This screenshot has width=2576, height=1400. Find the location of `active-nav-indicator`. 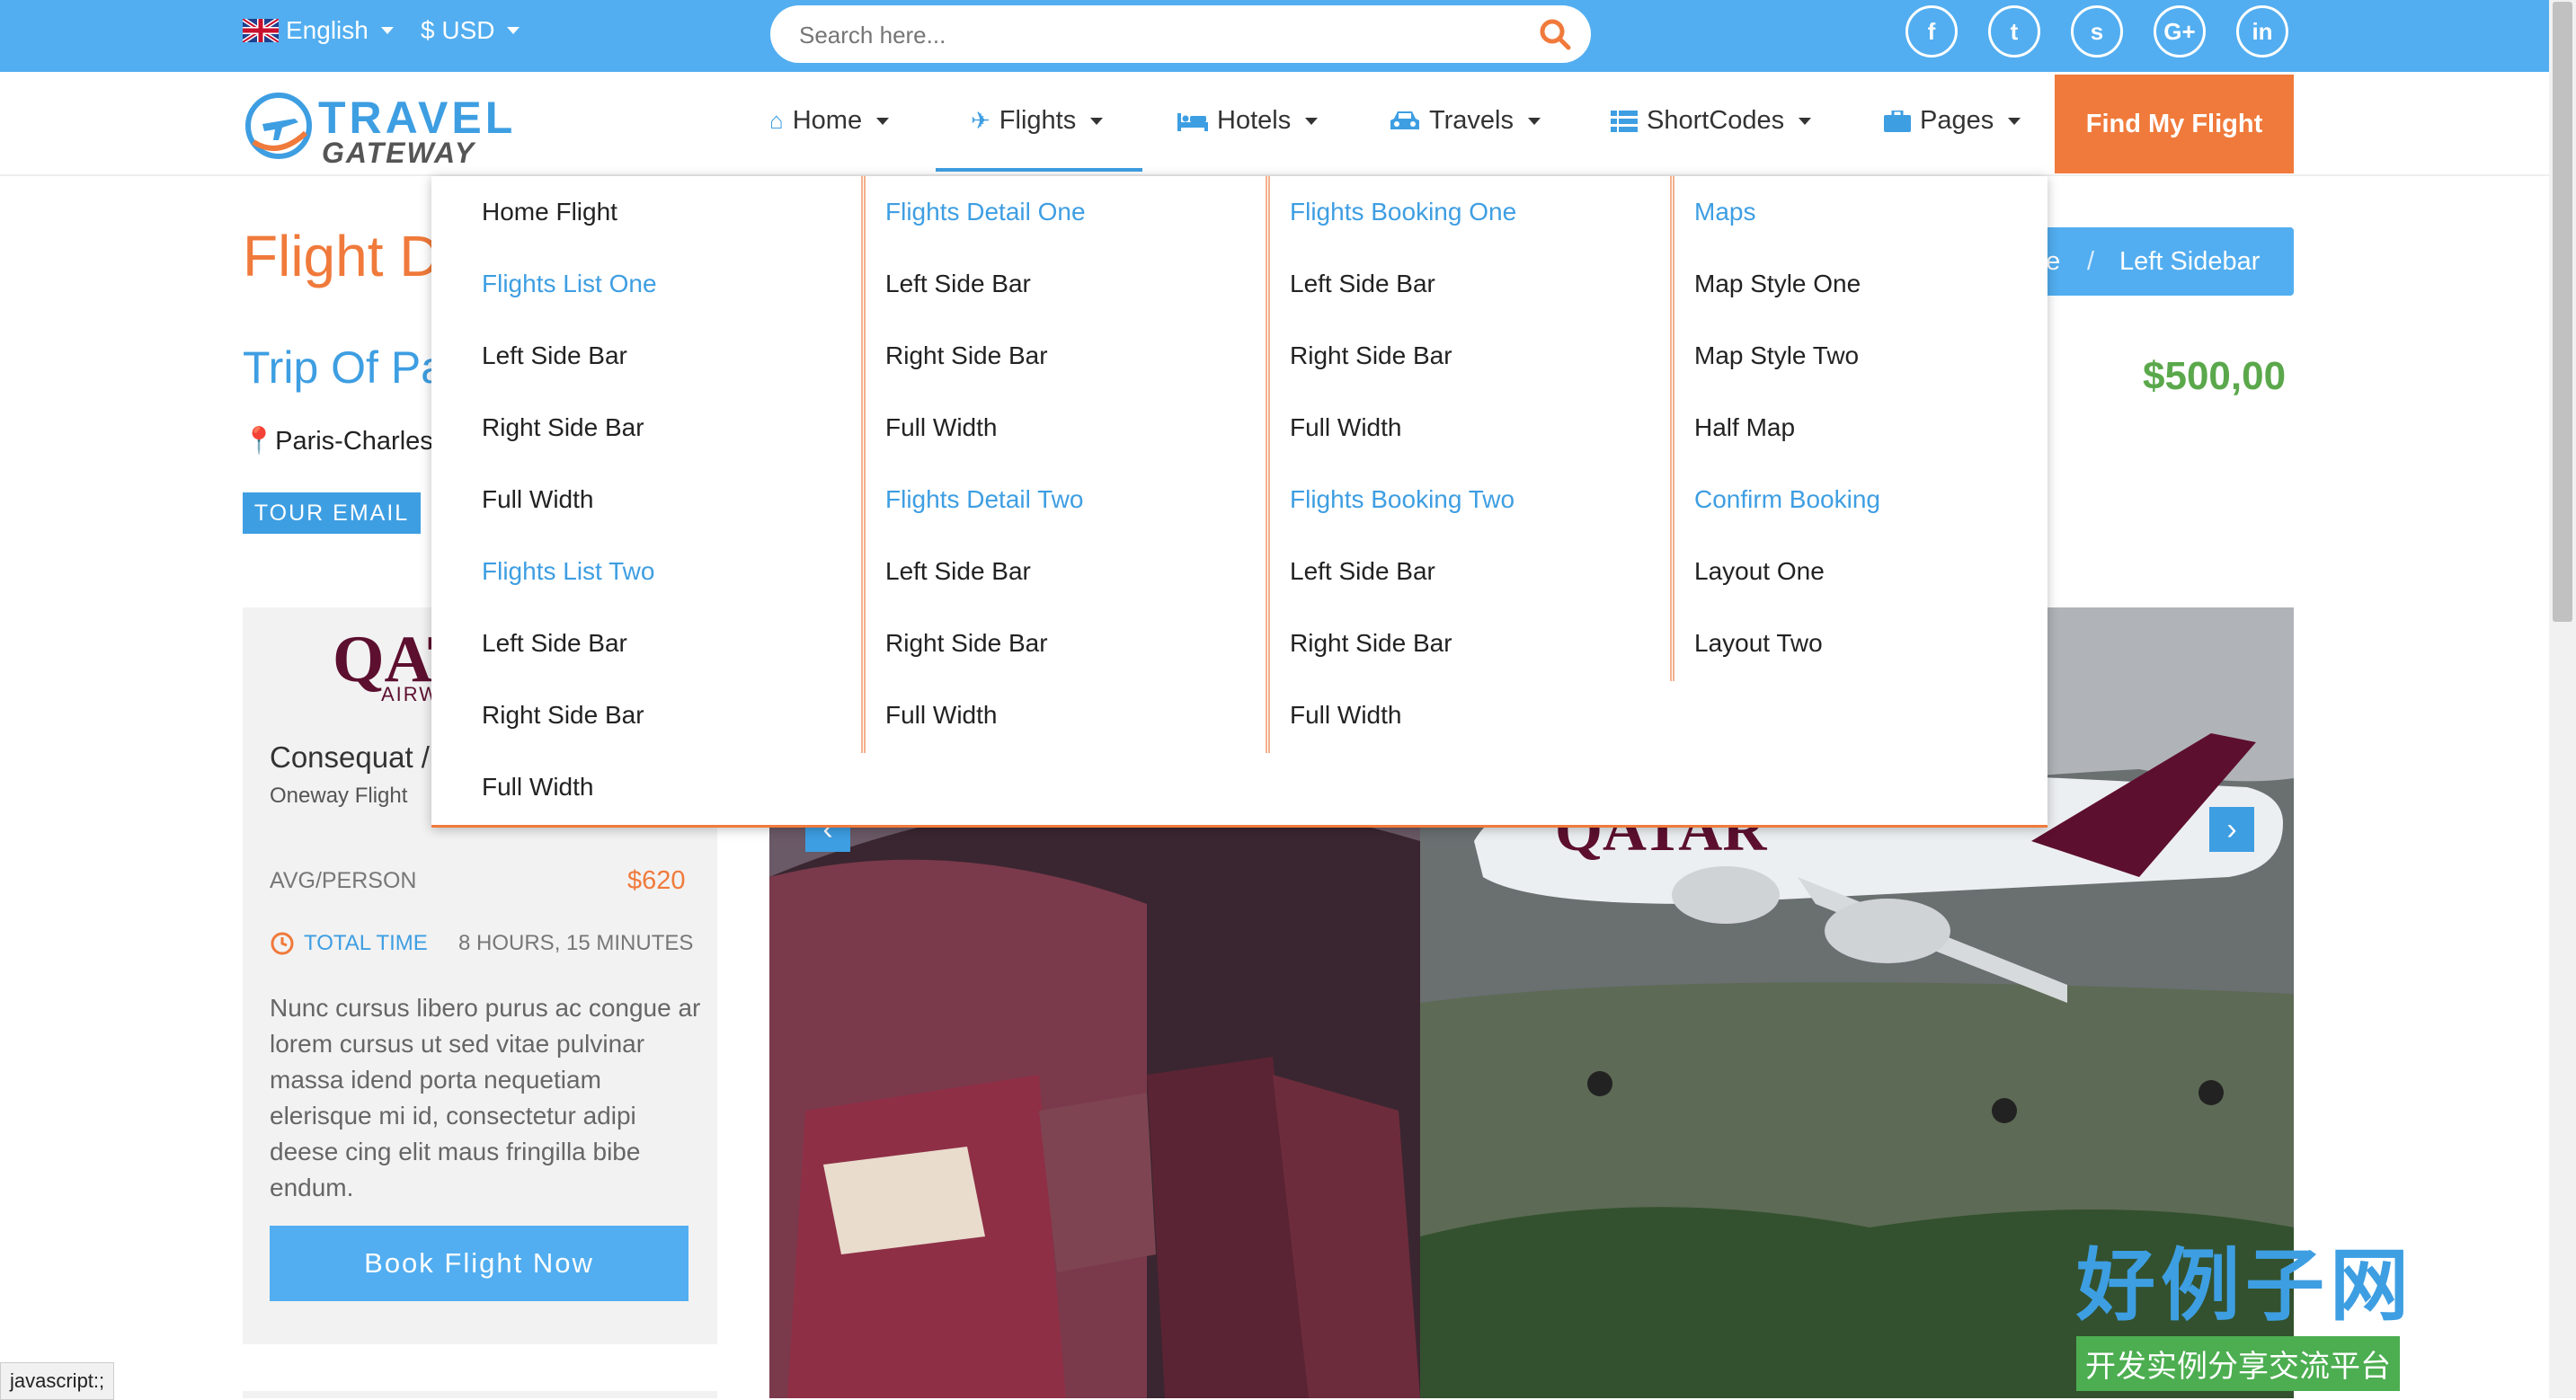

active-nav-indicator is located at coordinates (1039, 170).